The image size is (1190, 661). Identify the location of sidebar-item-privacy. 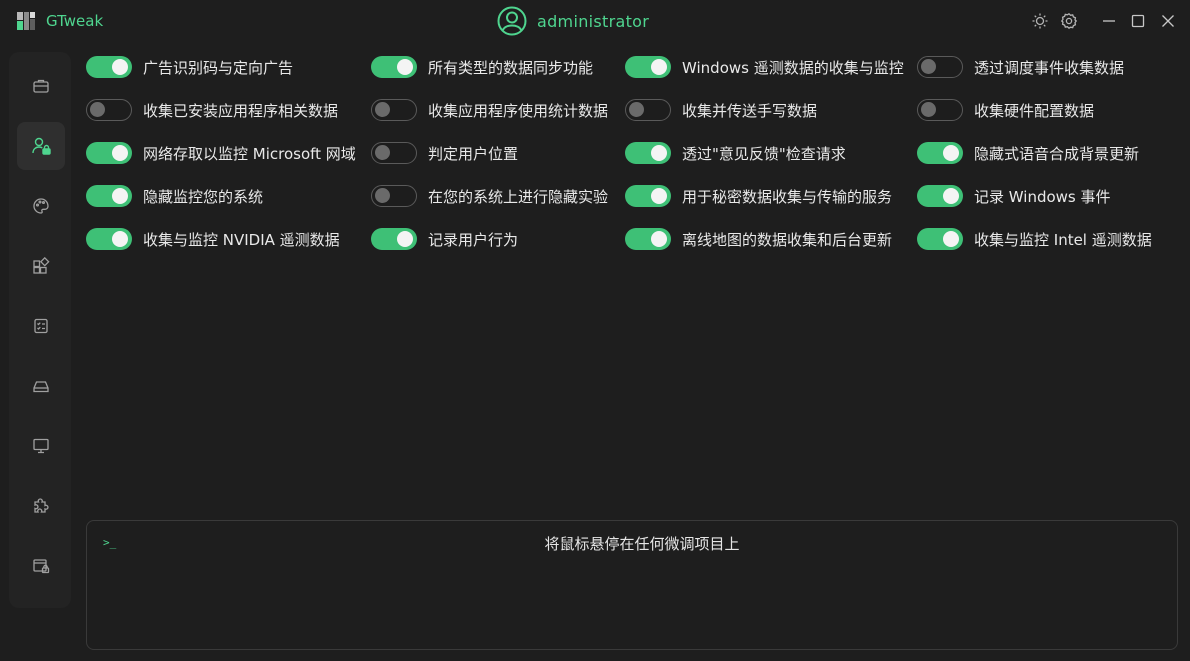
(41, 146).